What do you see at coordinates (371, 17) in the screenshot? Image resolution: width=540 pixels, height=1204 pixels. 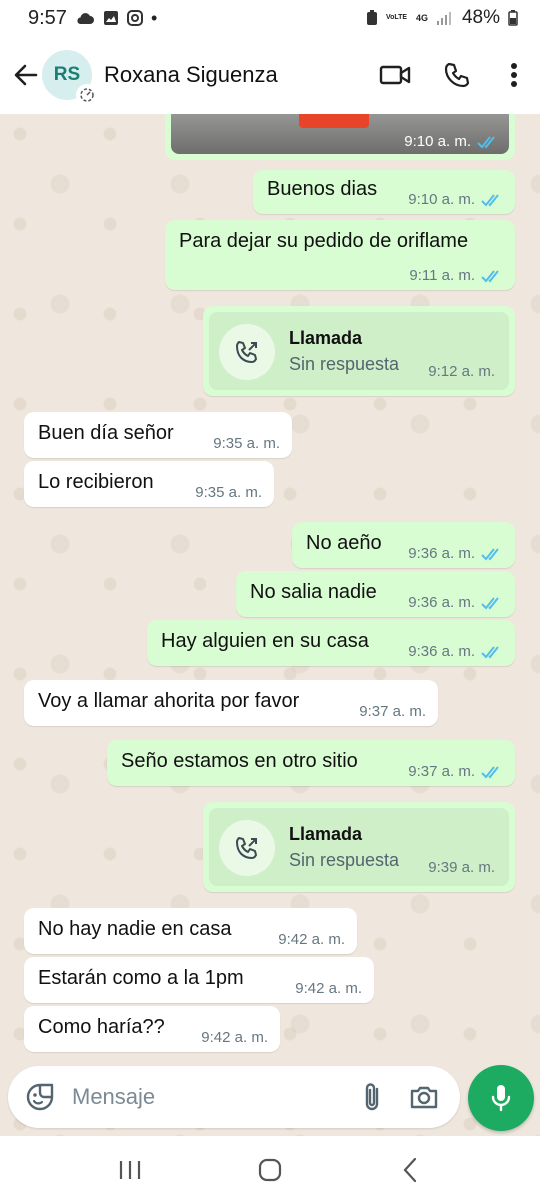 I see `battery-saver-icon` at bounding box center [371, 17].